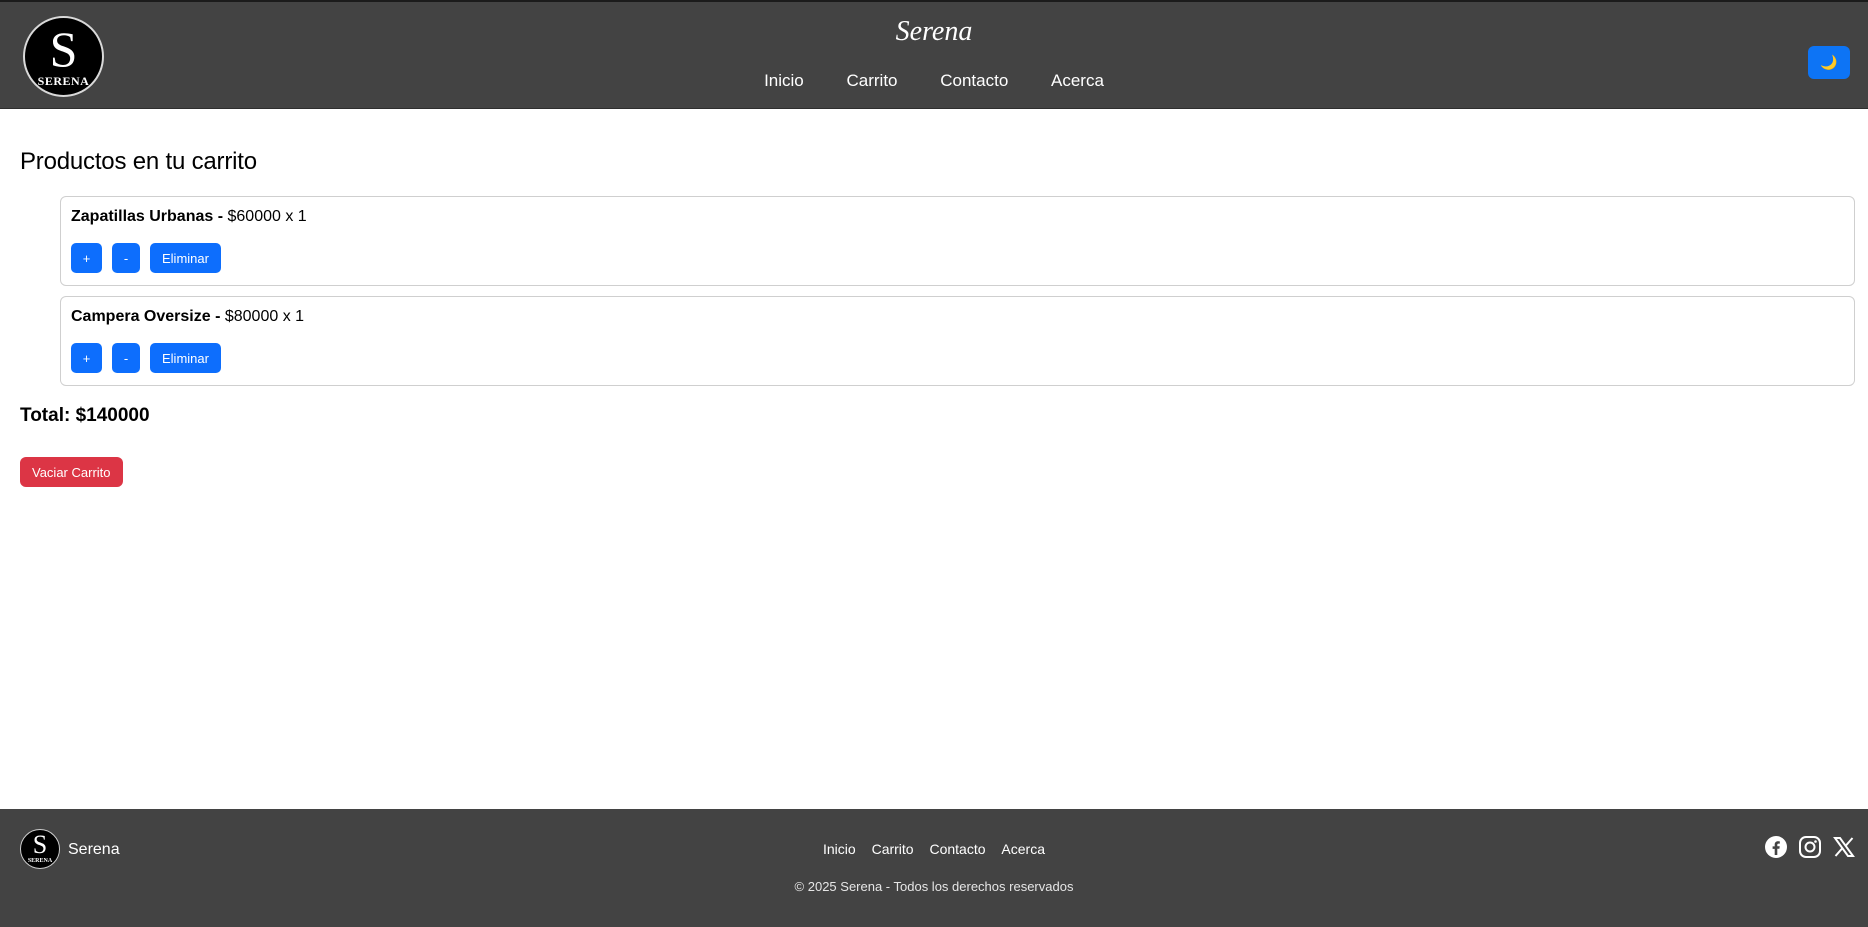 The image size is (1868, 927). Describe the element at coordinates (871, 81) in the screenshot. I see `nav-link-carrito: Carrito` at that location.